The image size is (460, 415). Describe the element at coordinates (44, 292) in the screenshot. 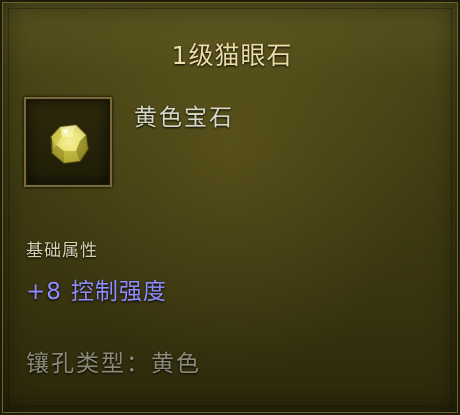

I see `stat-value: +8` at that location.